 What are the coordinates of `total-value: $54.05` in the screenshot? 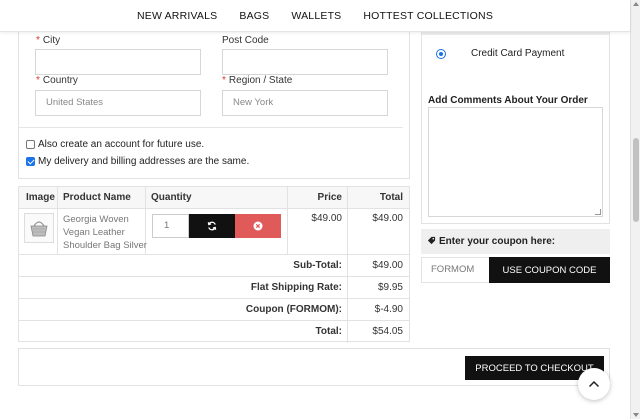 It's located at (387, 331).